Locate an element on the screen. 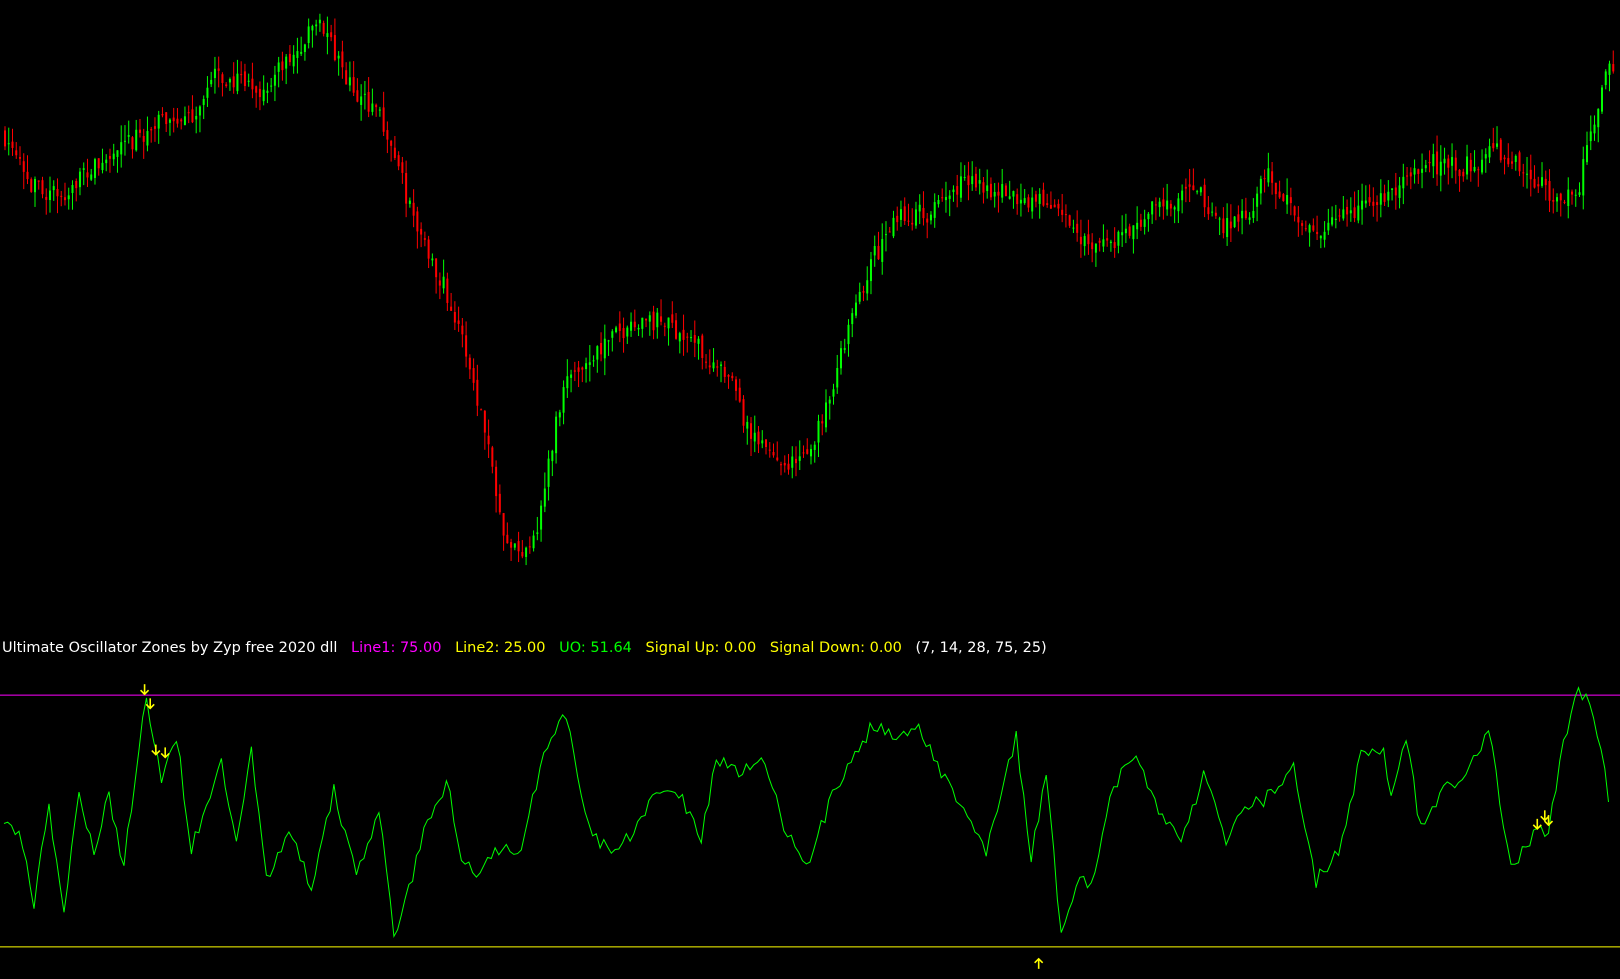 The image size is (1620, 979). indicator-params: (7, 14, 28, 75, 25) is located at coordinates (981, 648).